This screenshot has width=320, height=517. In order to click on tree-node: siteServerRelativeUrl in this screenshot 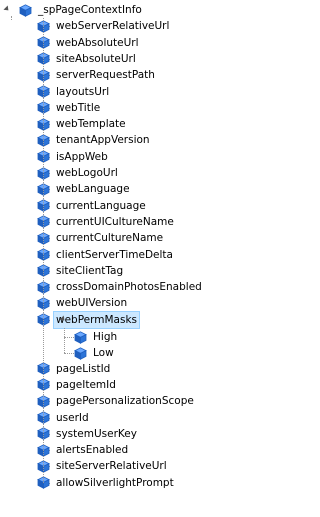, I will do `click(103, 466)`.